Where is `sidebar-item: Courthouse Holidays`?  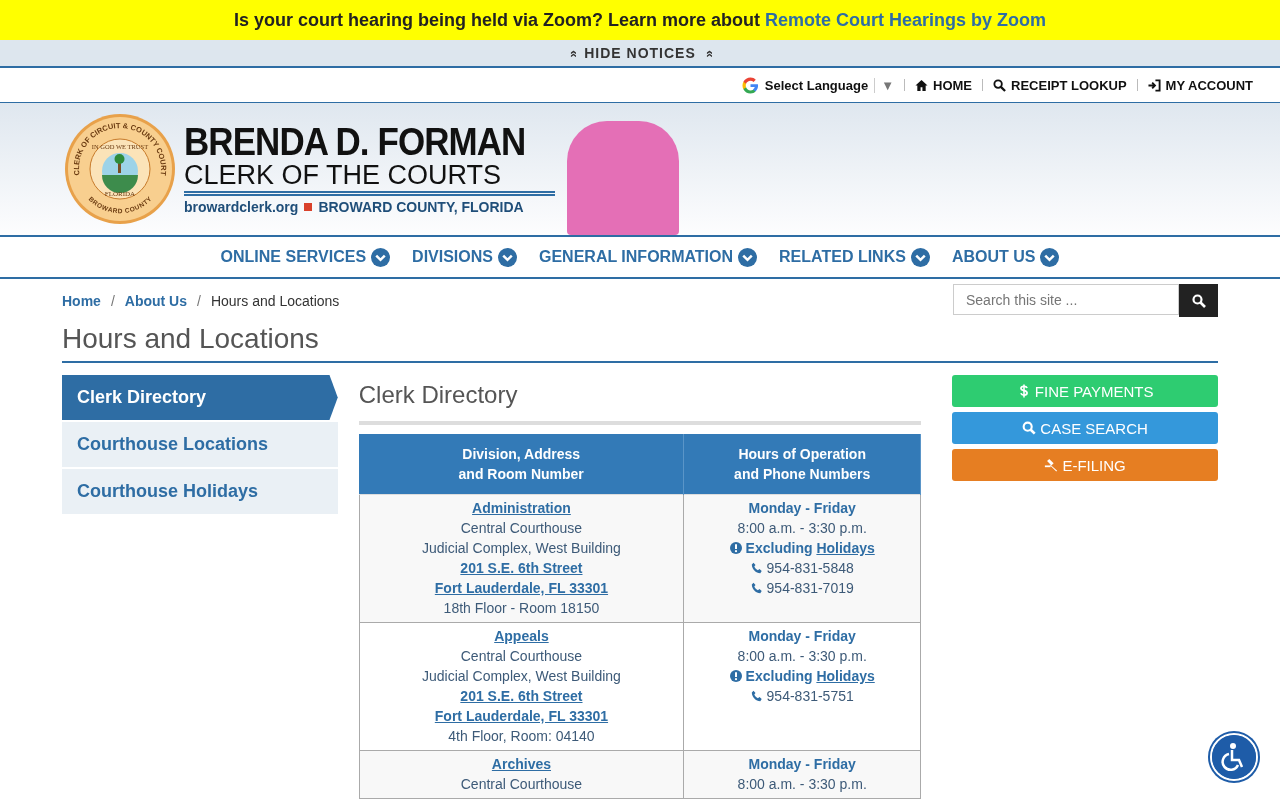
sidebar-item: Courthouse Holidays is located at coordinates (200, 491).